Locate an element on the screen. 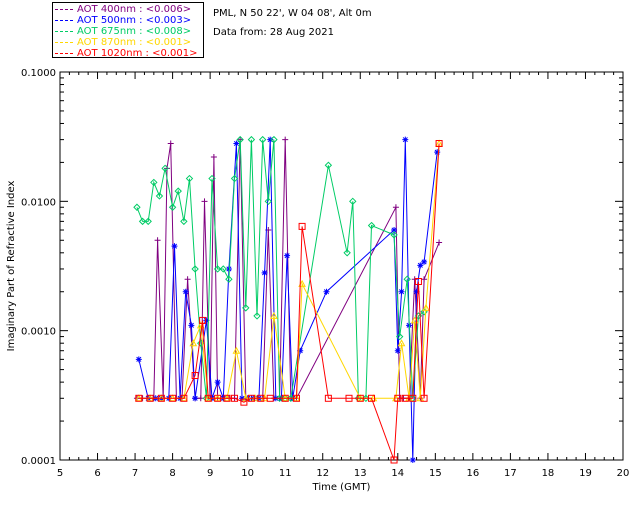  legend-item-500nm: AOT 500nm : <0.003> is located at coordinates (123, 20).